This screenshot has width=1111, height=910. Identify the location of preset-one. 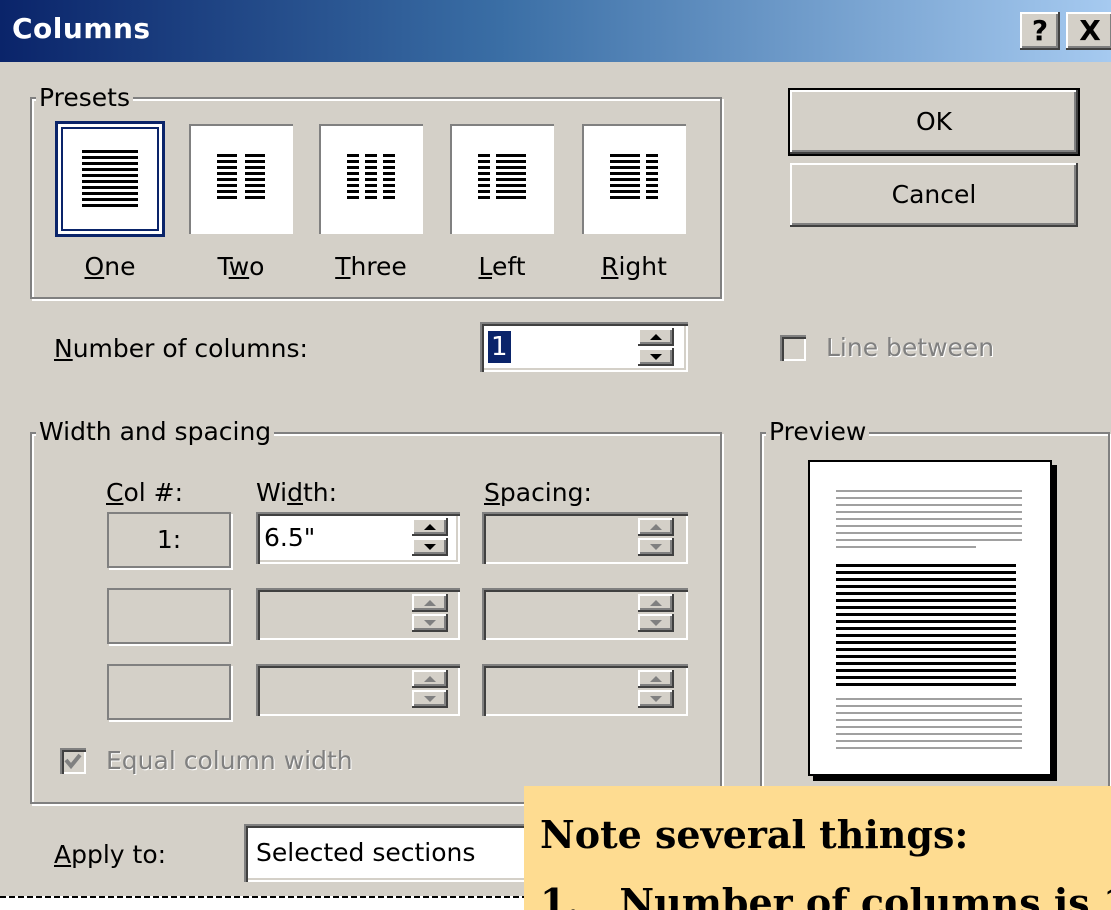
(110, 179).